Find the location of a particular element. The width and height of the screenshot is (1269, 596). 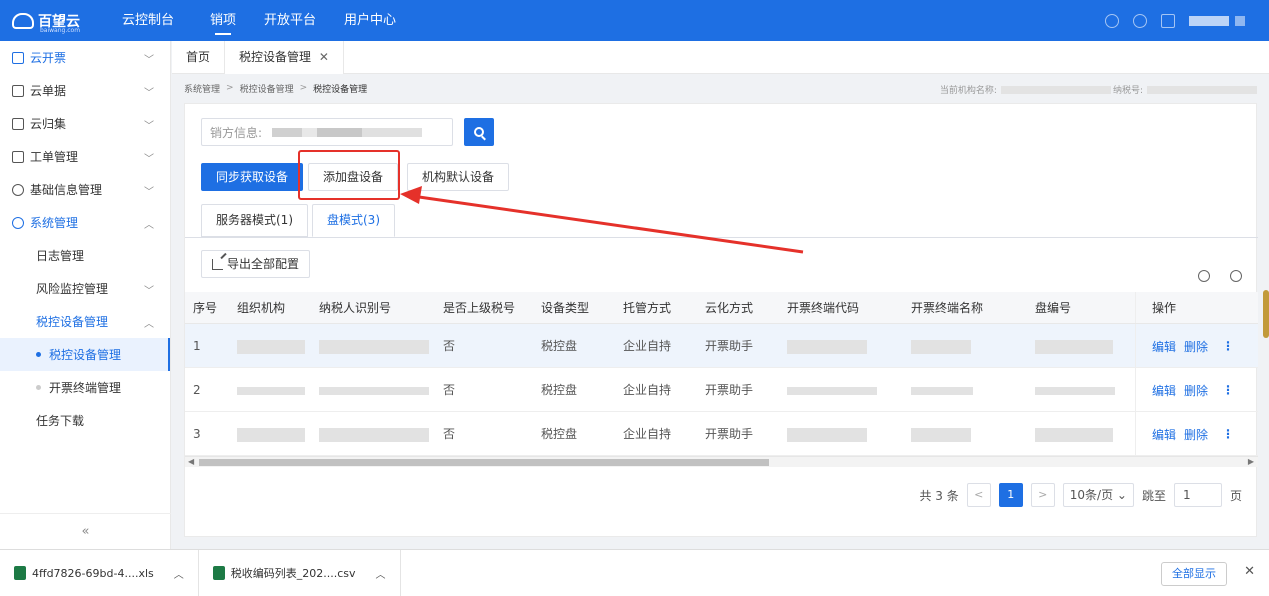

sidebar-item-basic-info: 基础信息管理 ﹀ is located at coordinates (85, 189).